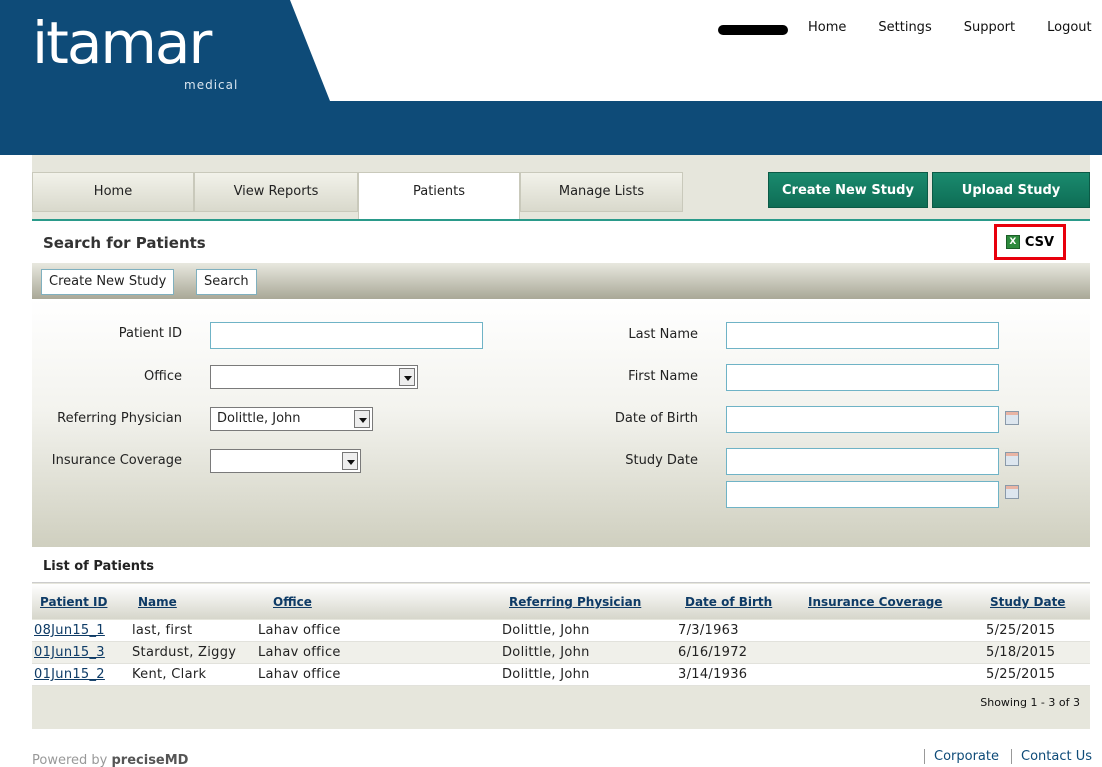  Describe the element at coordinates (292, 602) in the screenshot. I see `col-office: Office` at that location.